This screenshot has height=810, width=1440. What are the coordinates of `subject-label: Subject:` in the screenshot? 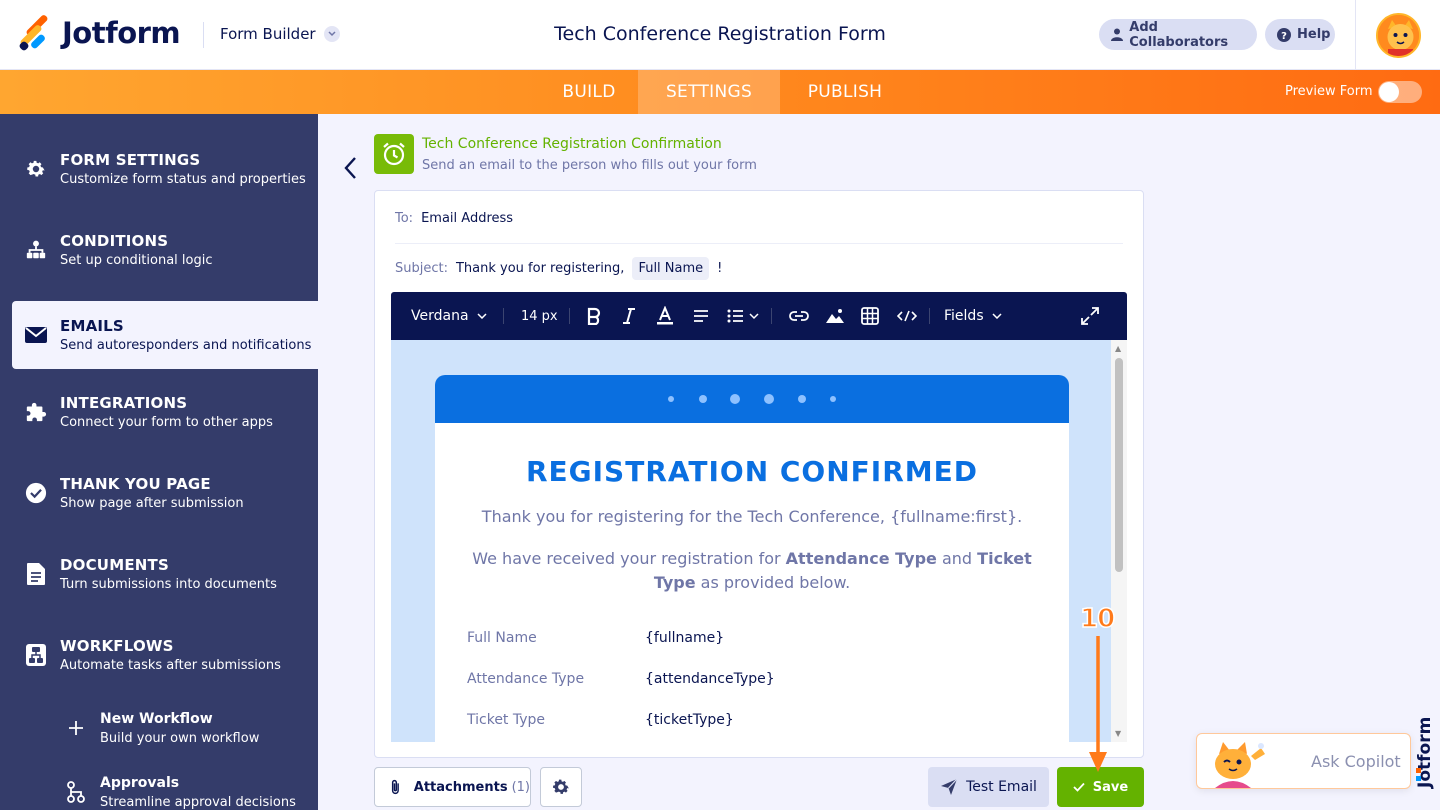 It's located at (421, 268).